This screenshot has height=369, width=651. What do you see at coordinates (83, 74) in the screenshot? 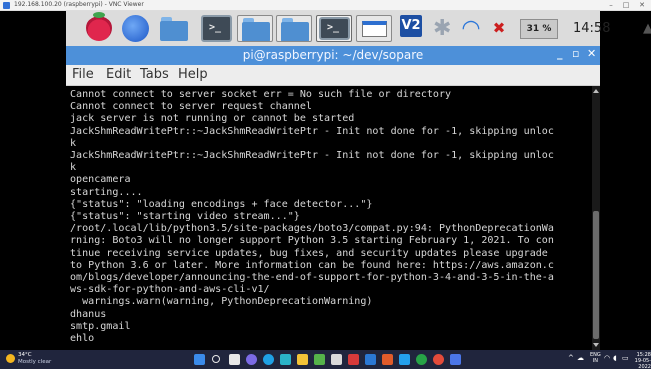
I see `menu-file: File` at bounding box center [83, 74].